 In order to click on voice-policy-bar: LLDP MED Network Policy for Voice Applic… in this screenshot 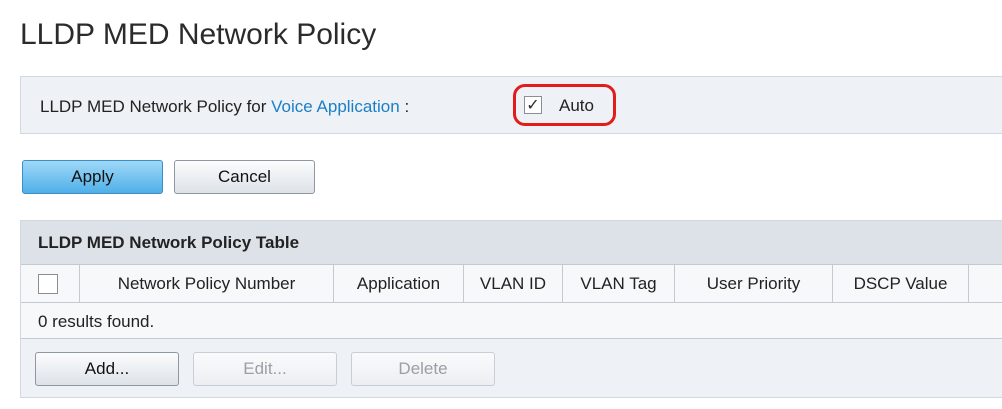, I will do `click(511, 105)`.